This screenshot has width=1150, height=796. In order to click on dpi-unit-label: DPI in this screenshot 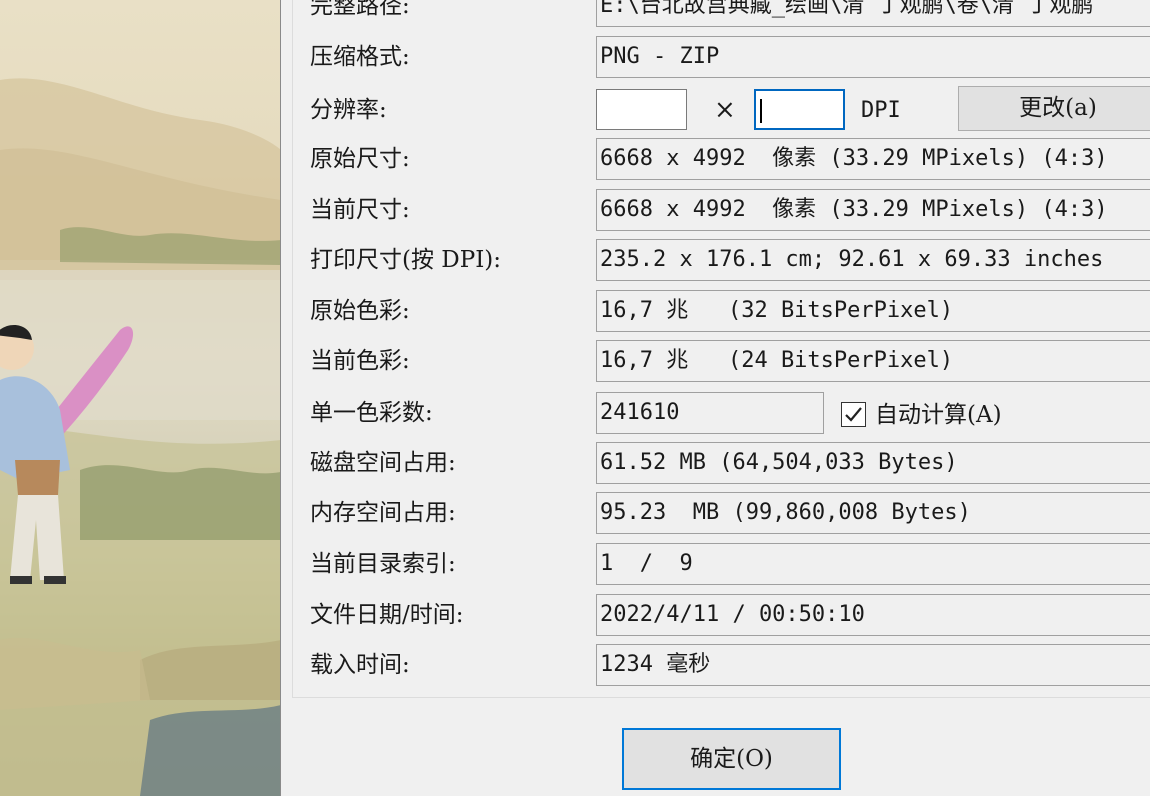, I will do `click(881, 110)`.